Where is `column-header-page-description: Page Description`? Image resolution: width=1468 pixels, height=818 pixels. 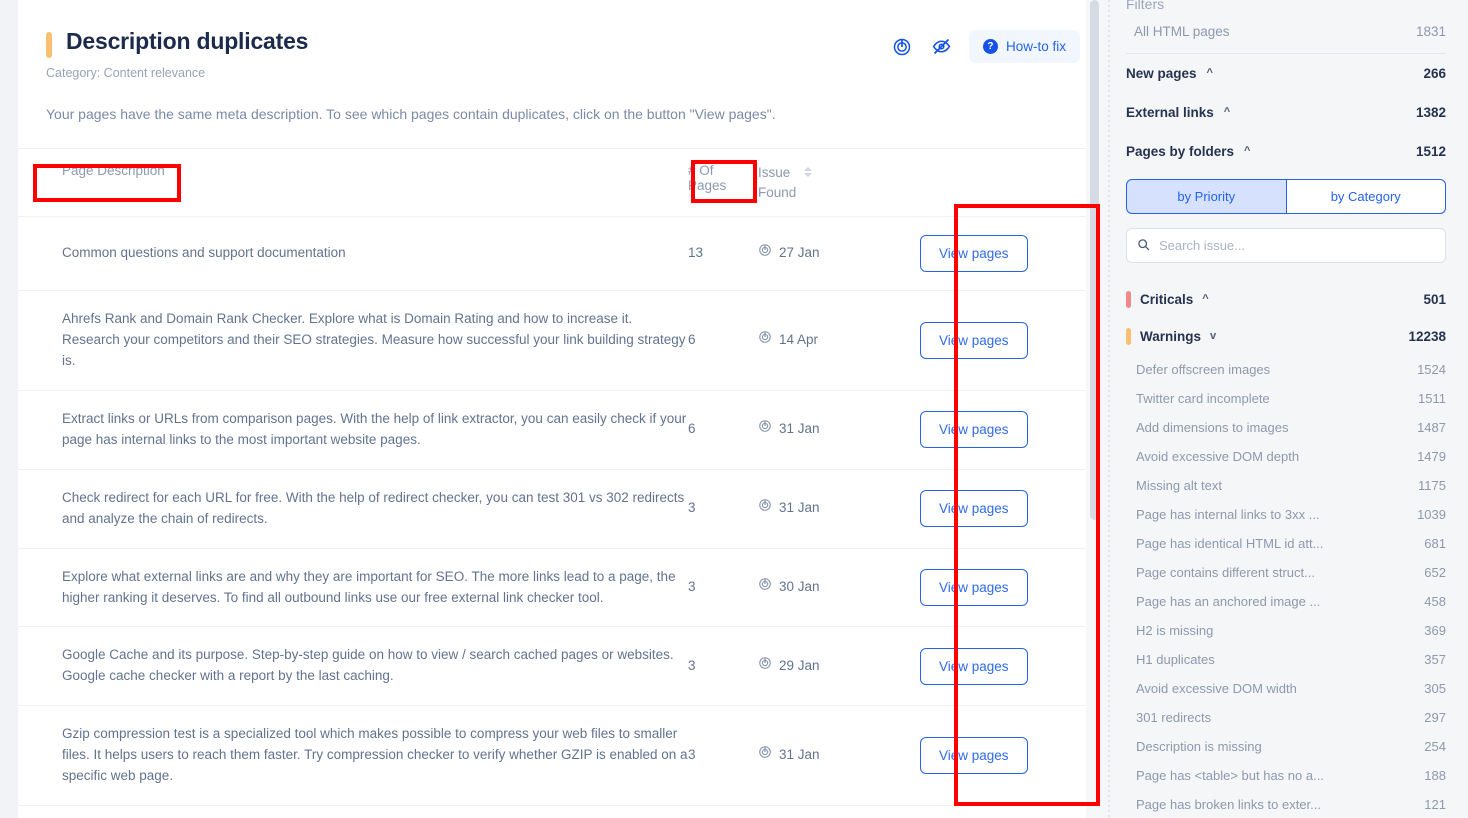
column-header-page-description: Page Description is located at coordinates (353, 182).